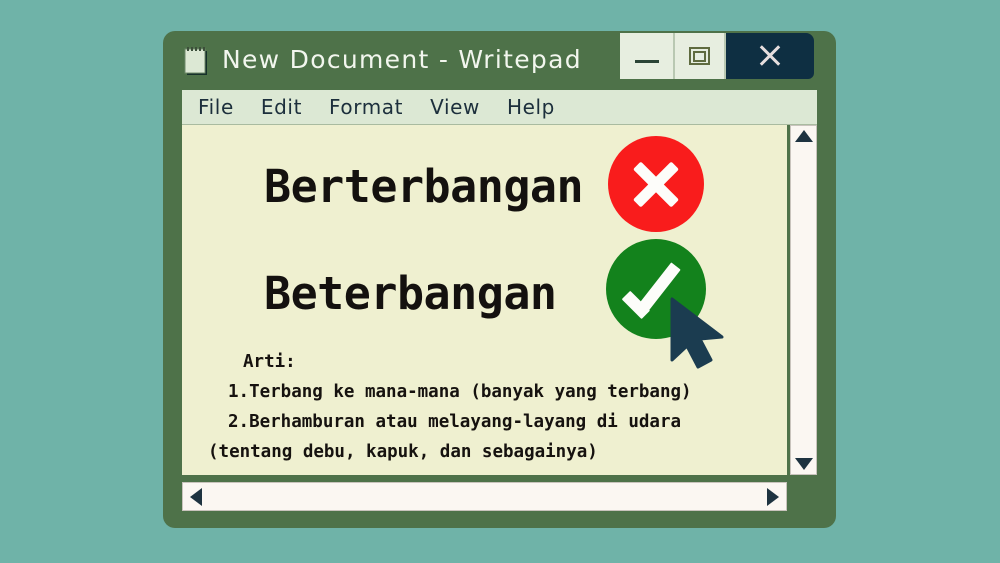 The image size is (1000, 563). I want to click on menu-bar: File Edit Format View Help, so click(499, 107).